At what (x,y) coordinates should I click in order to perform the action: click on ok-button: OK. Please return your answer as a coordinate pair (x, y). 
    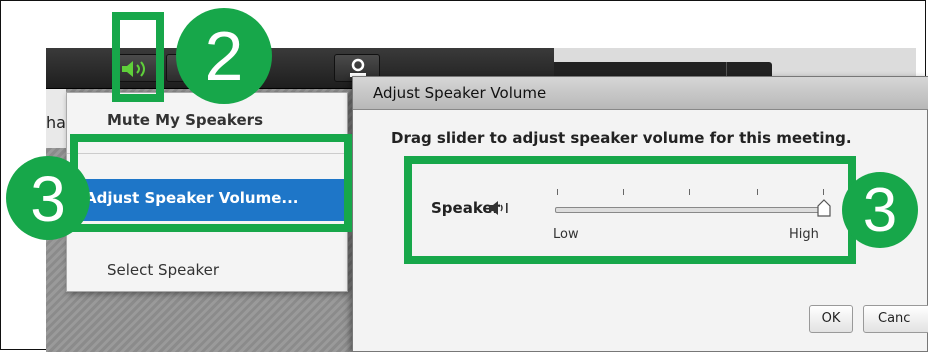
    Looking at the image, I should click on (831, 319).